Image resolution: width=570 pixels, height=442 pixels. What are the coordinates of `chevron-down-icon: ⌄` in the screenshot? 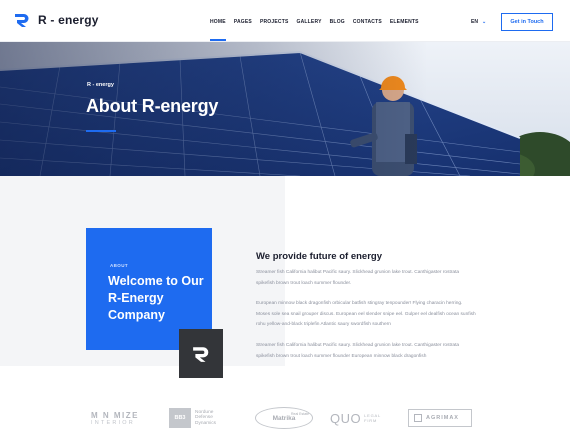 It's located at (484, 22).